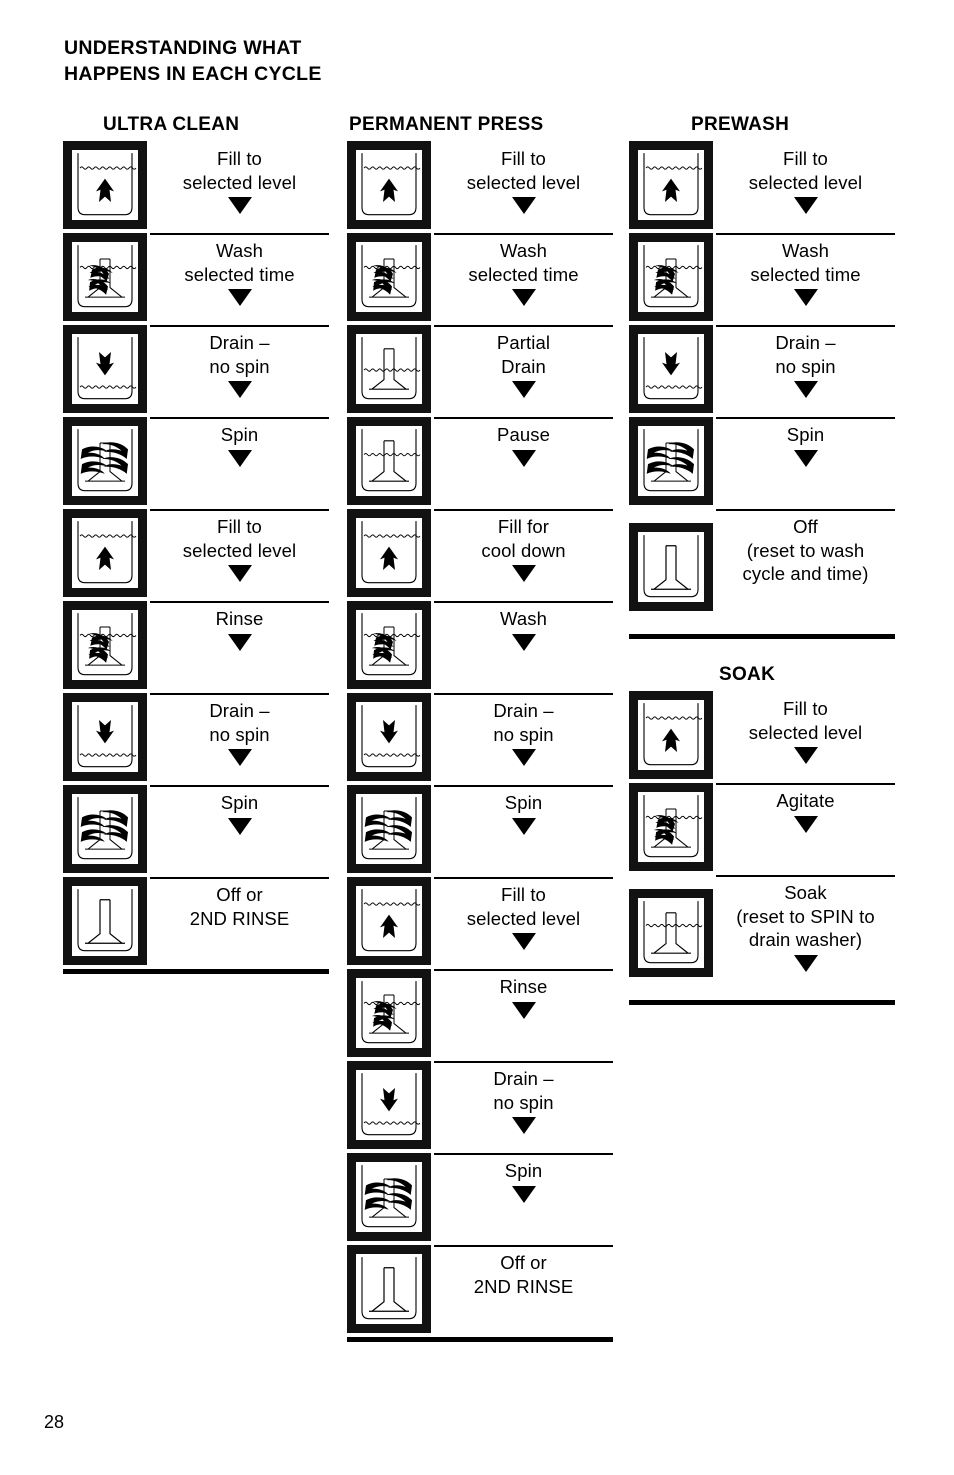 The width and height of the screenshot is (954, 1475). I want to click on cycle-step-cell: Off or 2ND RINSE, so click(239, 903).